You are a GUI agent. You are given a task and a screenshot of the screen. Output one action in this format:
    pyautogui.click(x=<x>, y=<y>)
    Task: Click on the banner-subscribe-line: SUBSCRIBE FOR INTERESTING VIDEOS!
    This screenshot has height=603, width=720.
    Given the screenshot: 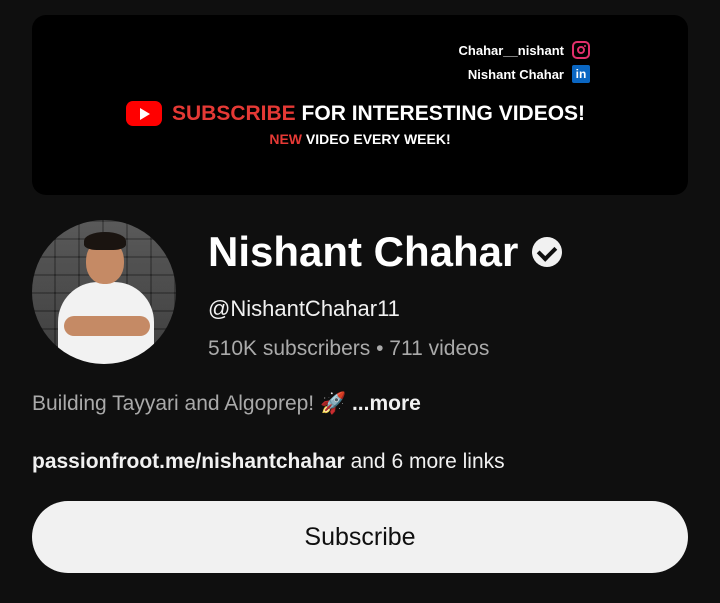 What is the action you would take?
    pyautogui.click(x=355, y=113)
    